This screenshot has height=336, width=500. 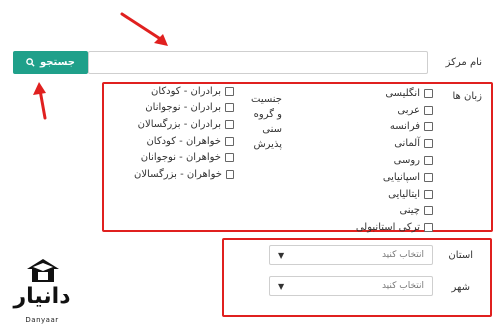 What do you see at coordinates (402, 286) in the screenshot?
I see `city-select-value: انتخاب کنید` at bounding box center [402, 286].